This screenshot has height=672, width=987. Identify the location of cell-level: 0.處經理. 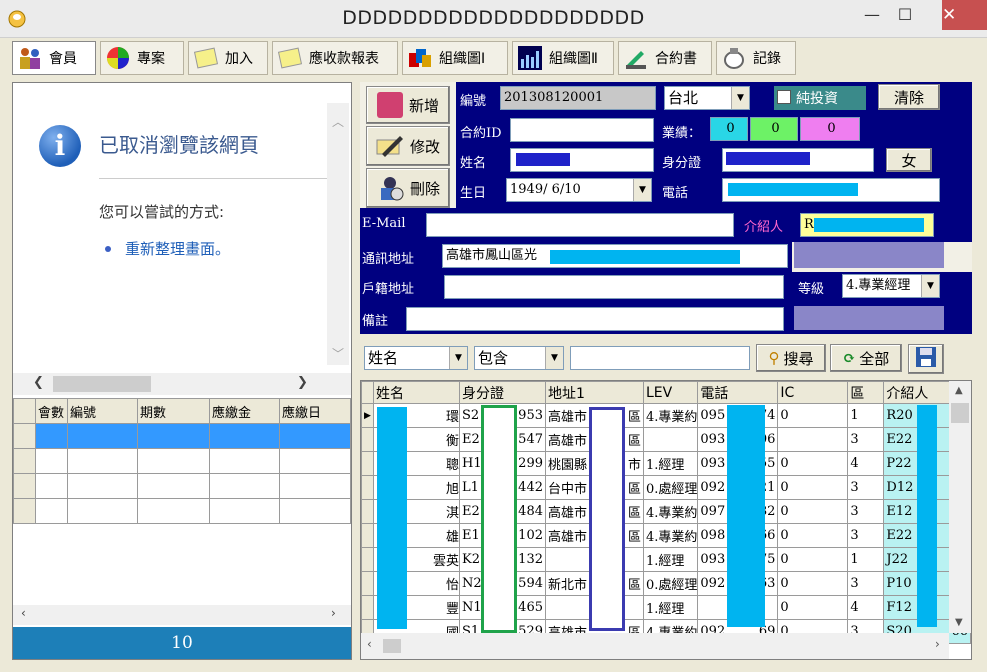
(670, 583).